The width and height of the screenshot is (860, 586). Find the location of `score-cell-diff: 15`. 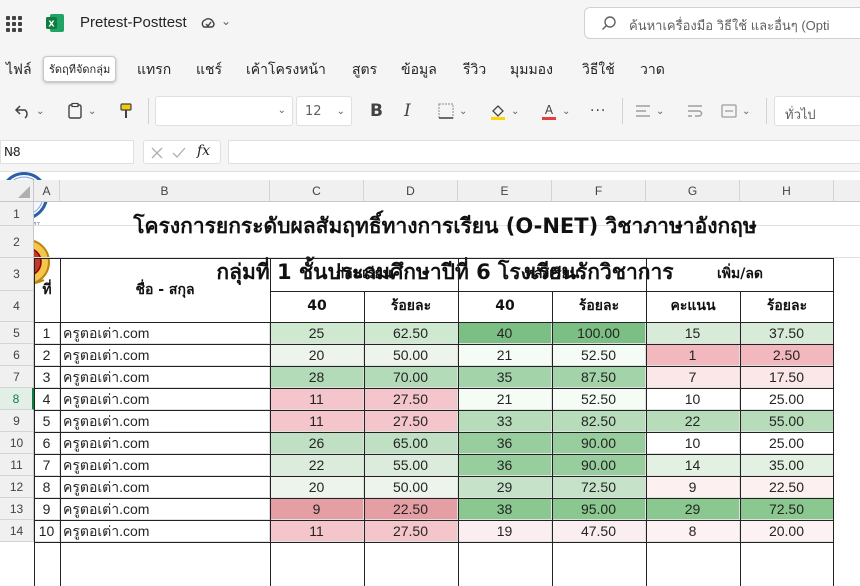

score-cell-diff: 15 is located at coordinates (693, 333).